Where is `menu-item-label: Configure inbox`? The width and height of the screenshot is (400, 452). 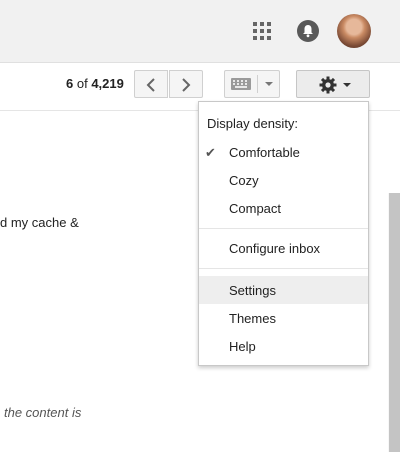
menu-item-label: Configure inbox is located at coordinates (275, 248).